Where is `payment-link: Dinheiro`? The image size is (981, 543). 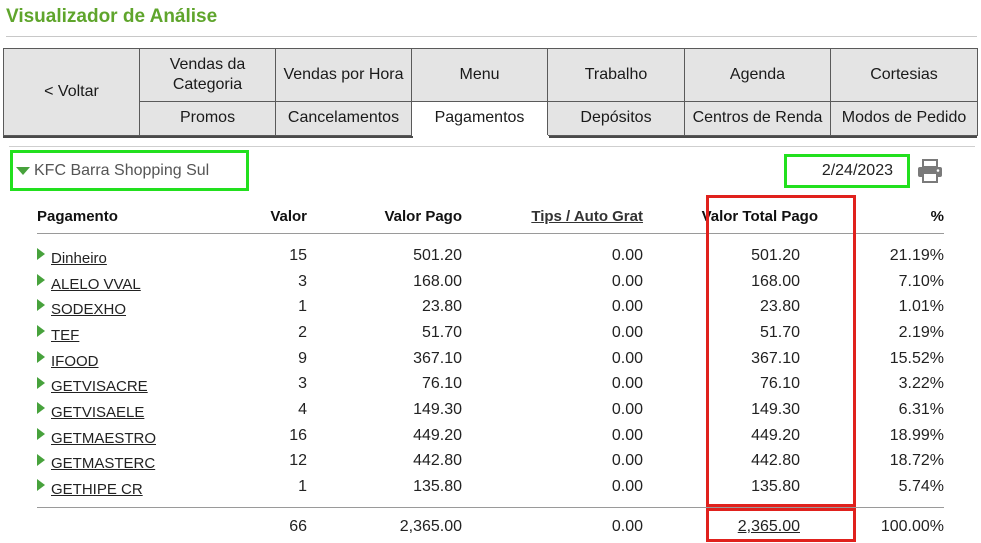 payment-link: Dinheiro is located at coordinates (79, 258).